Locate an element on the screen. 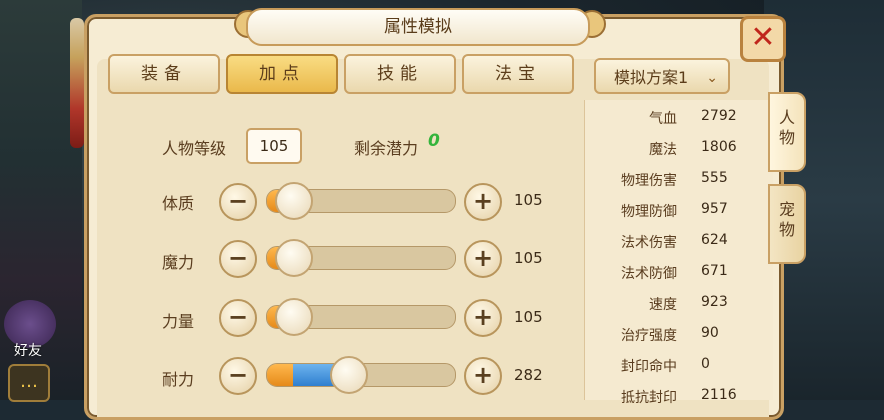 This screenshot has width=884, height=420. attribute-label: 体质 is located at coordinates (178, 203).